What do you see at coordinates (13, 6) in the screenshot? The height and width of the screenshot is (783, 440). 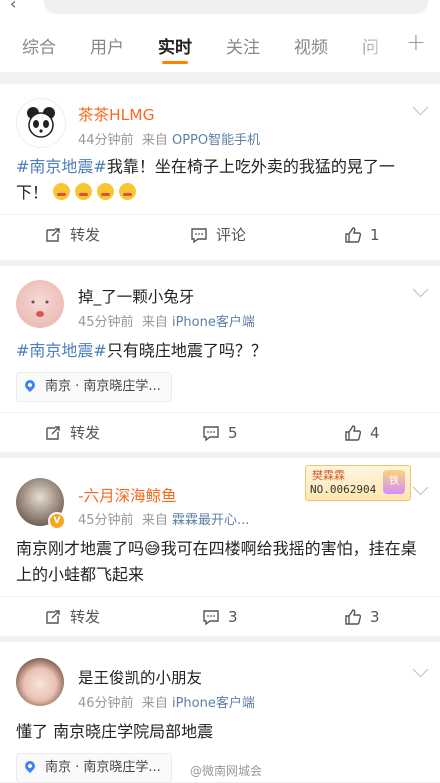 I see `back-arrow-icon: ‹` at bounding box center [13, 6].